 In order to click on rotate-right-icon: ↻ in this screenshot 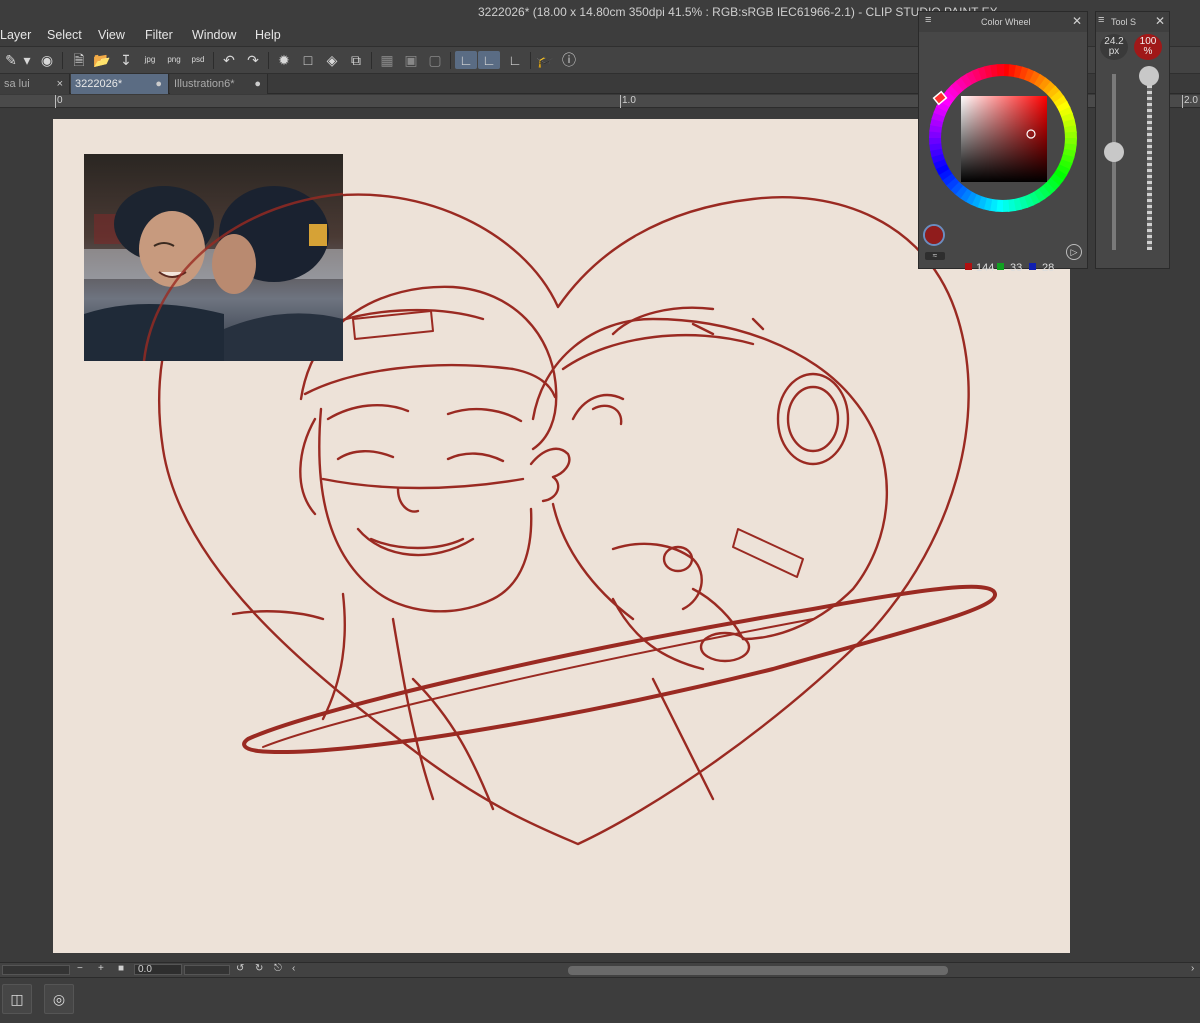, I will do `click(259, 968)`.